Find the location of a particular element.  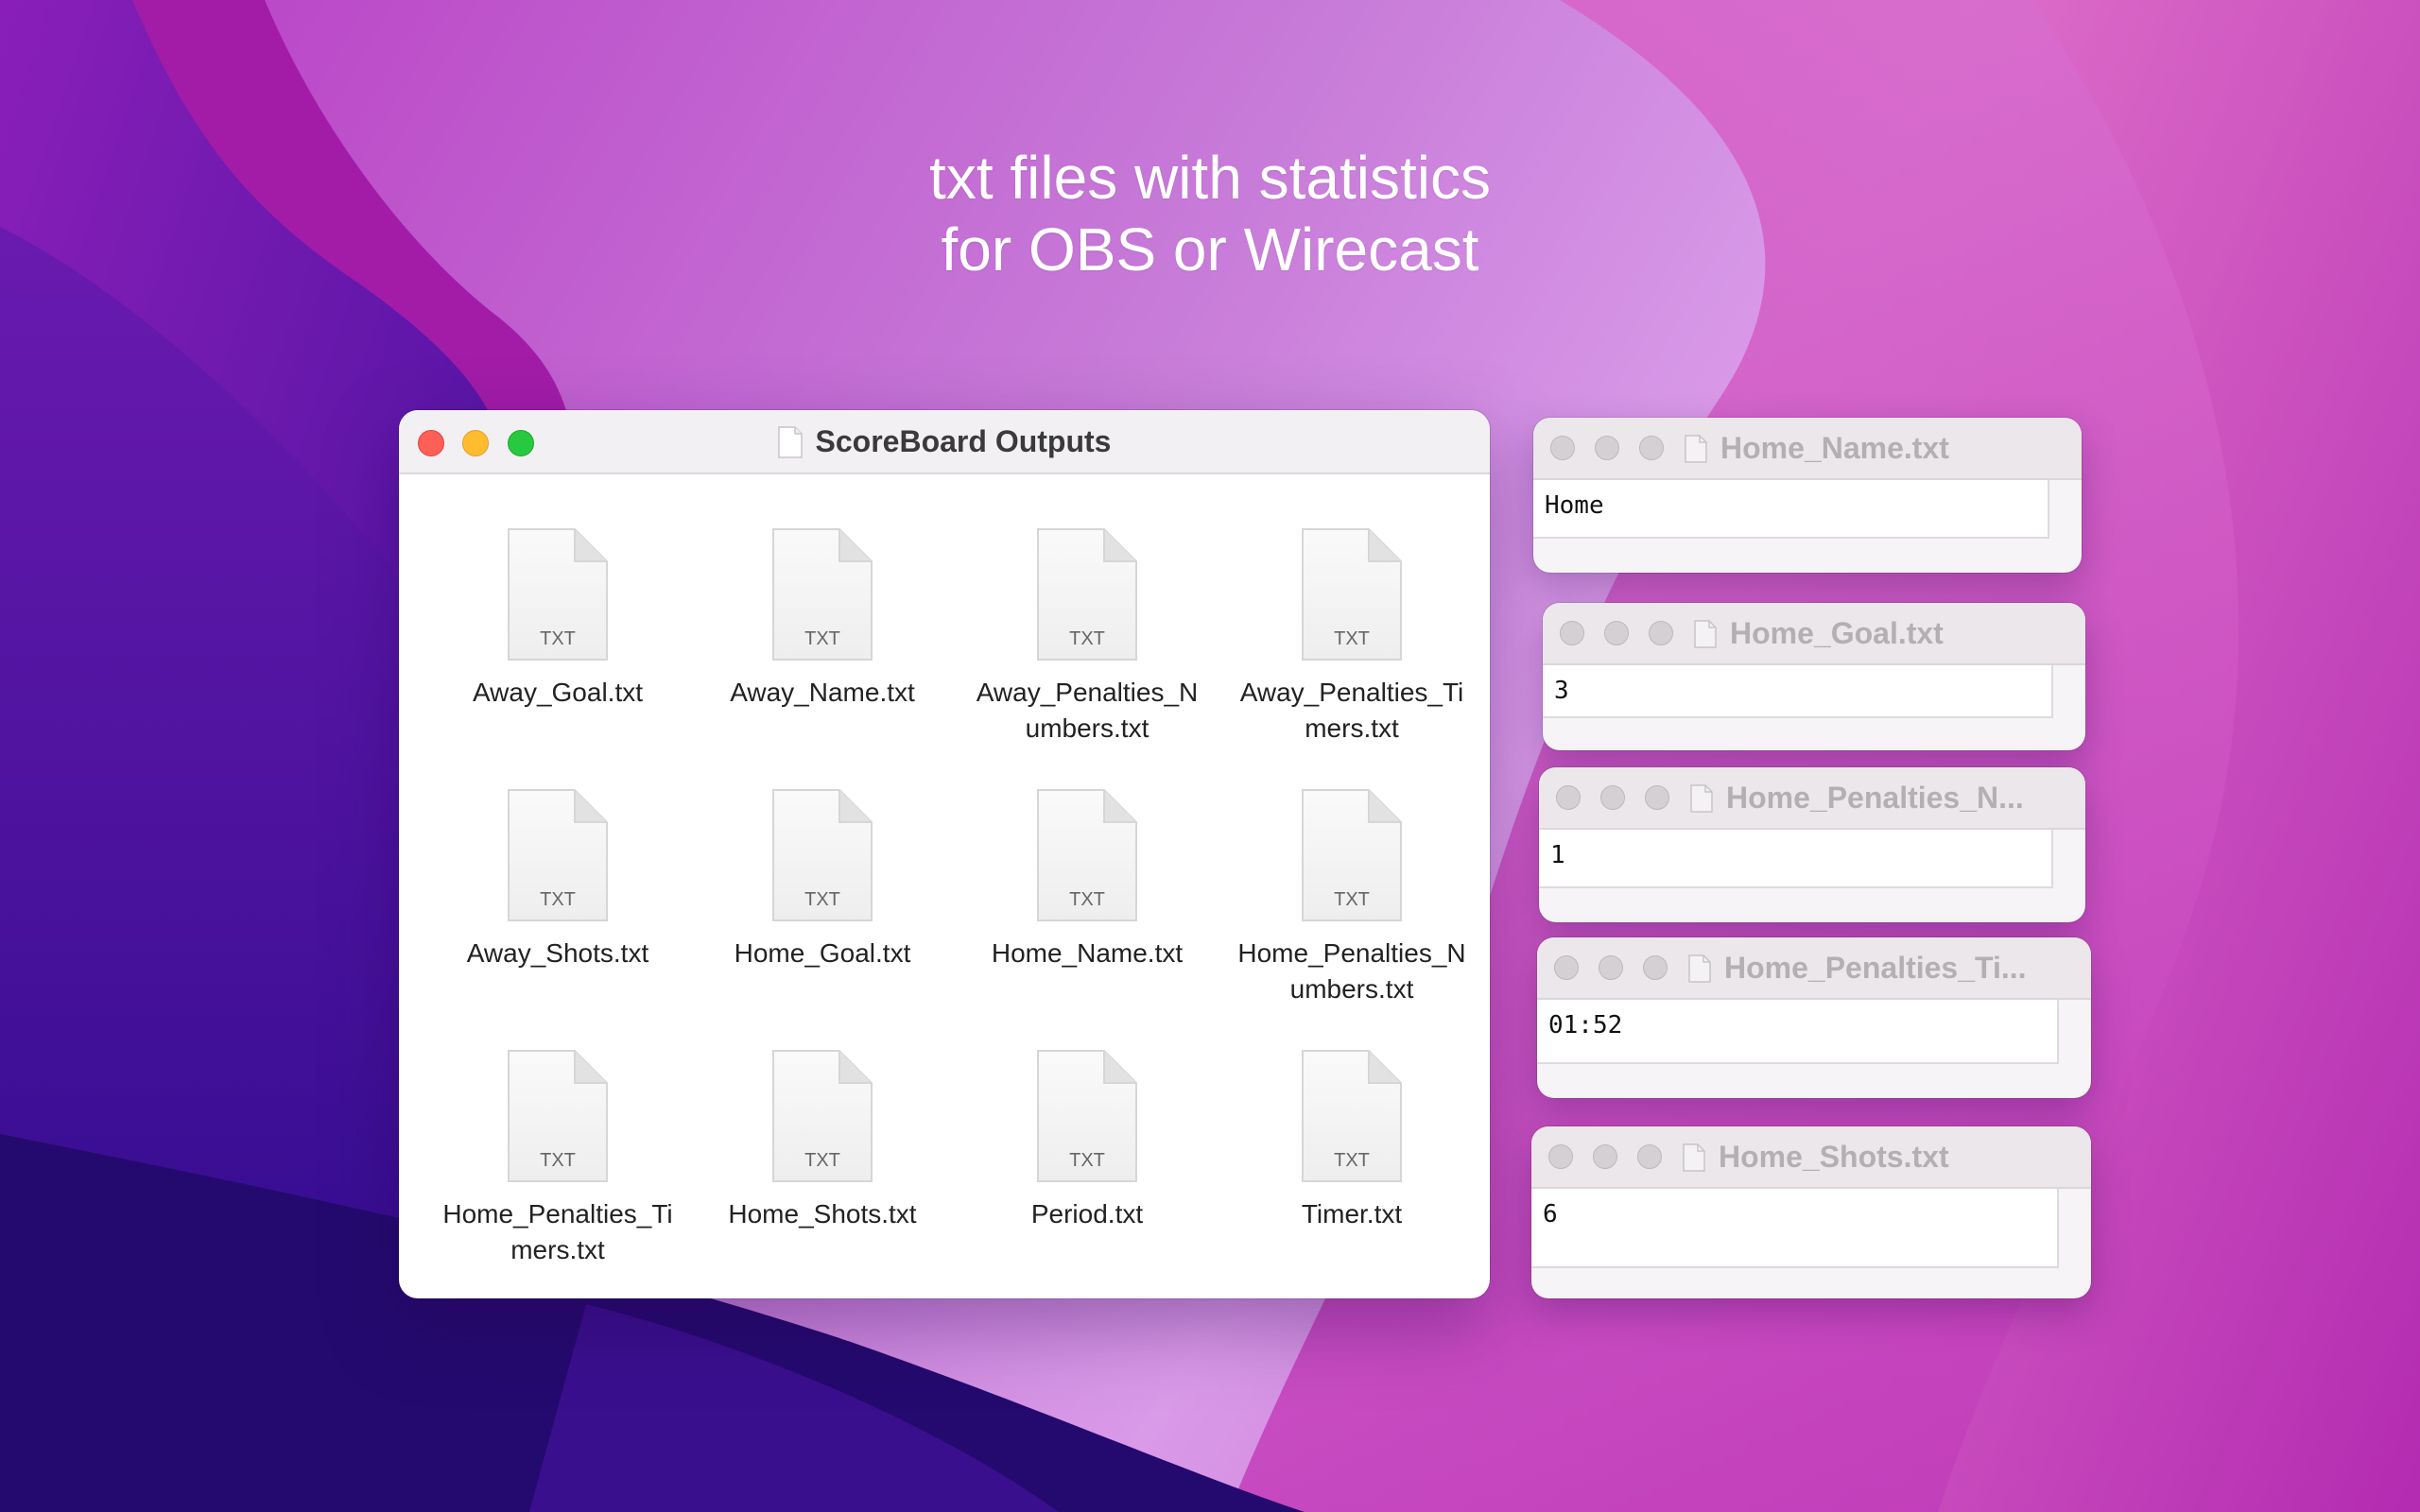

text-window-home-shots: Home_Shots.txt 6 is located at coordinates (1811, 1212).